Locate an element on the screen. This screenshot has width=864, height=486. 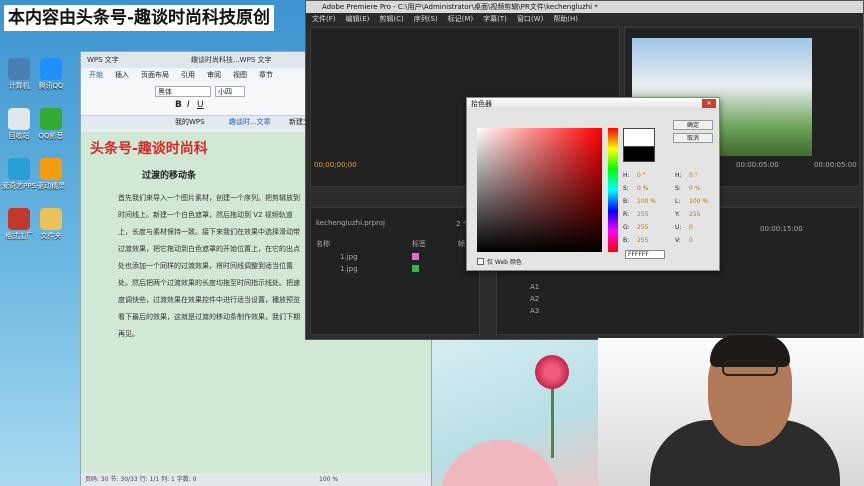
saturation-field is located at coordinates (539, 190).